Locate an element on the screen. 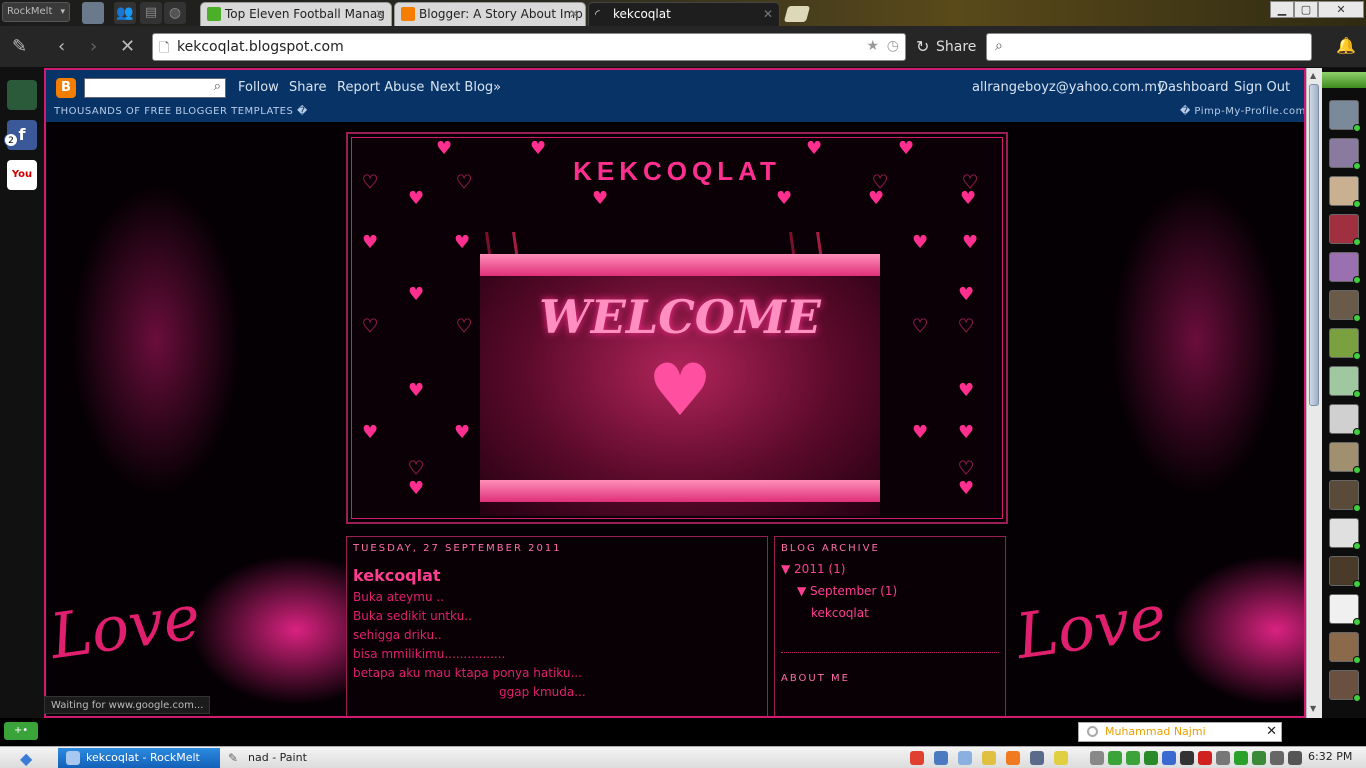 The width and height of the screenshot is (1366, 768). search-box: ⌕ is located at coordinates (1149, 47).